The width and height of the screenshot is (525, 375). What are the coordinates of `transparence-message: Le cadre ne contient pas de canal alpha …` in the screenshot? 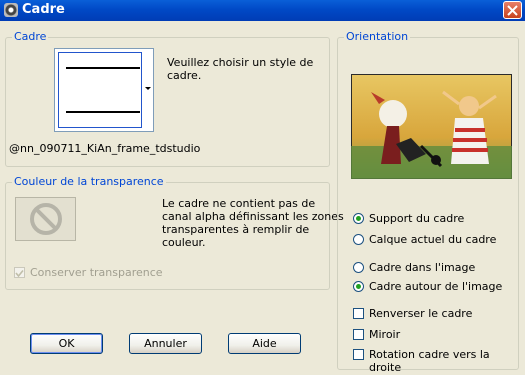 It's located at (253, 223).